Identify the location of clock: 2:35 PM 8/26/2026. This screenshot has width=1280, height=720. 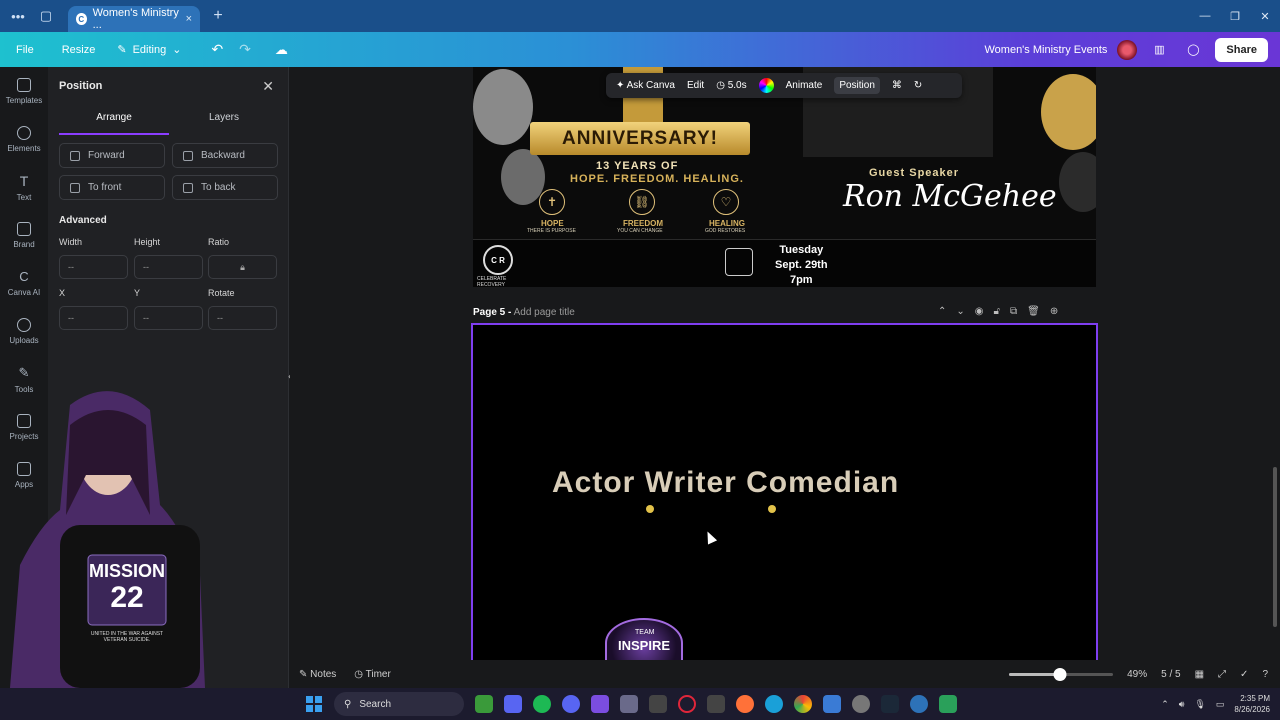
(1252, 704).